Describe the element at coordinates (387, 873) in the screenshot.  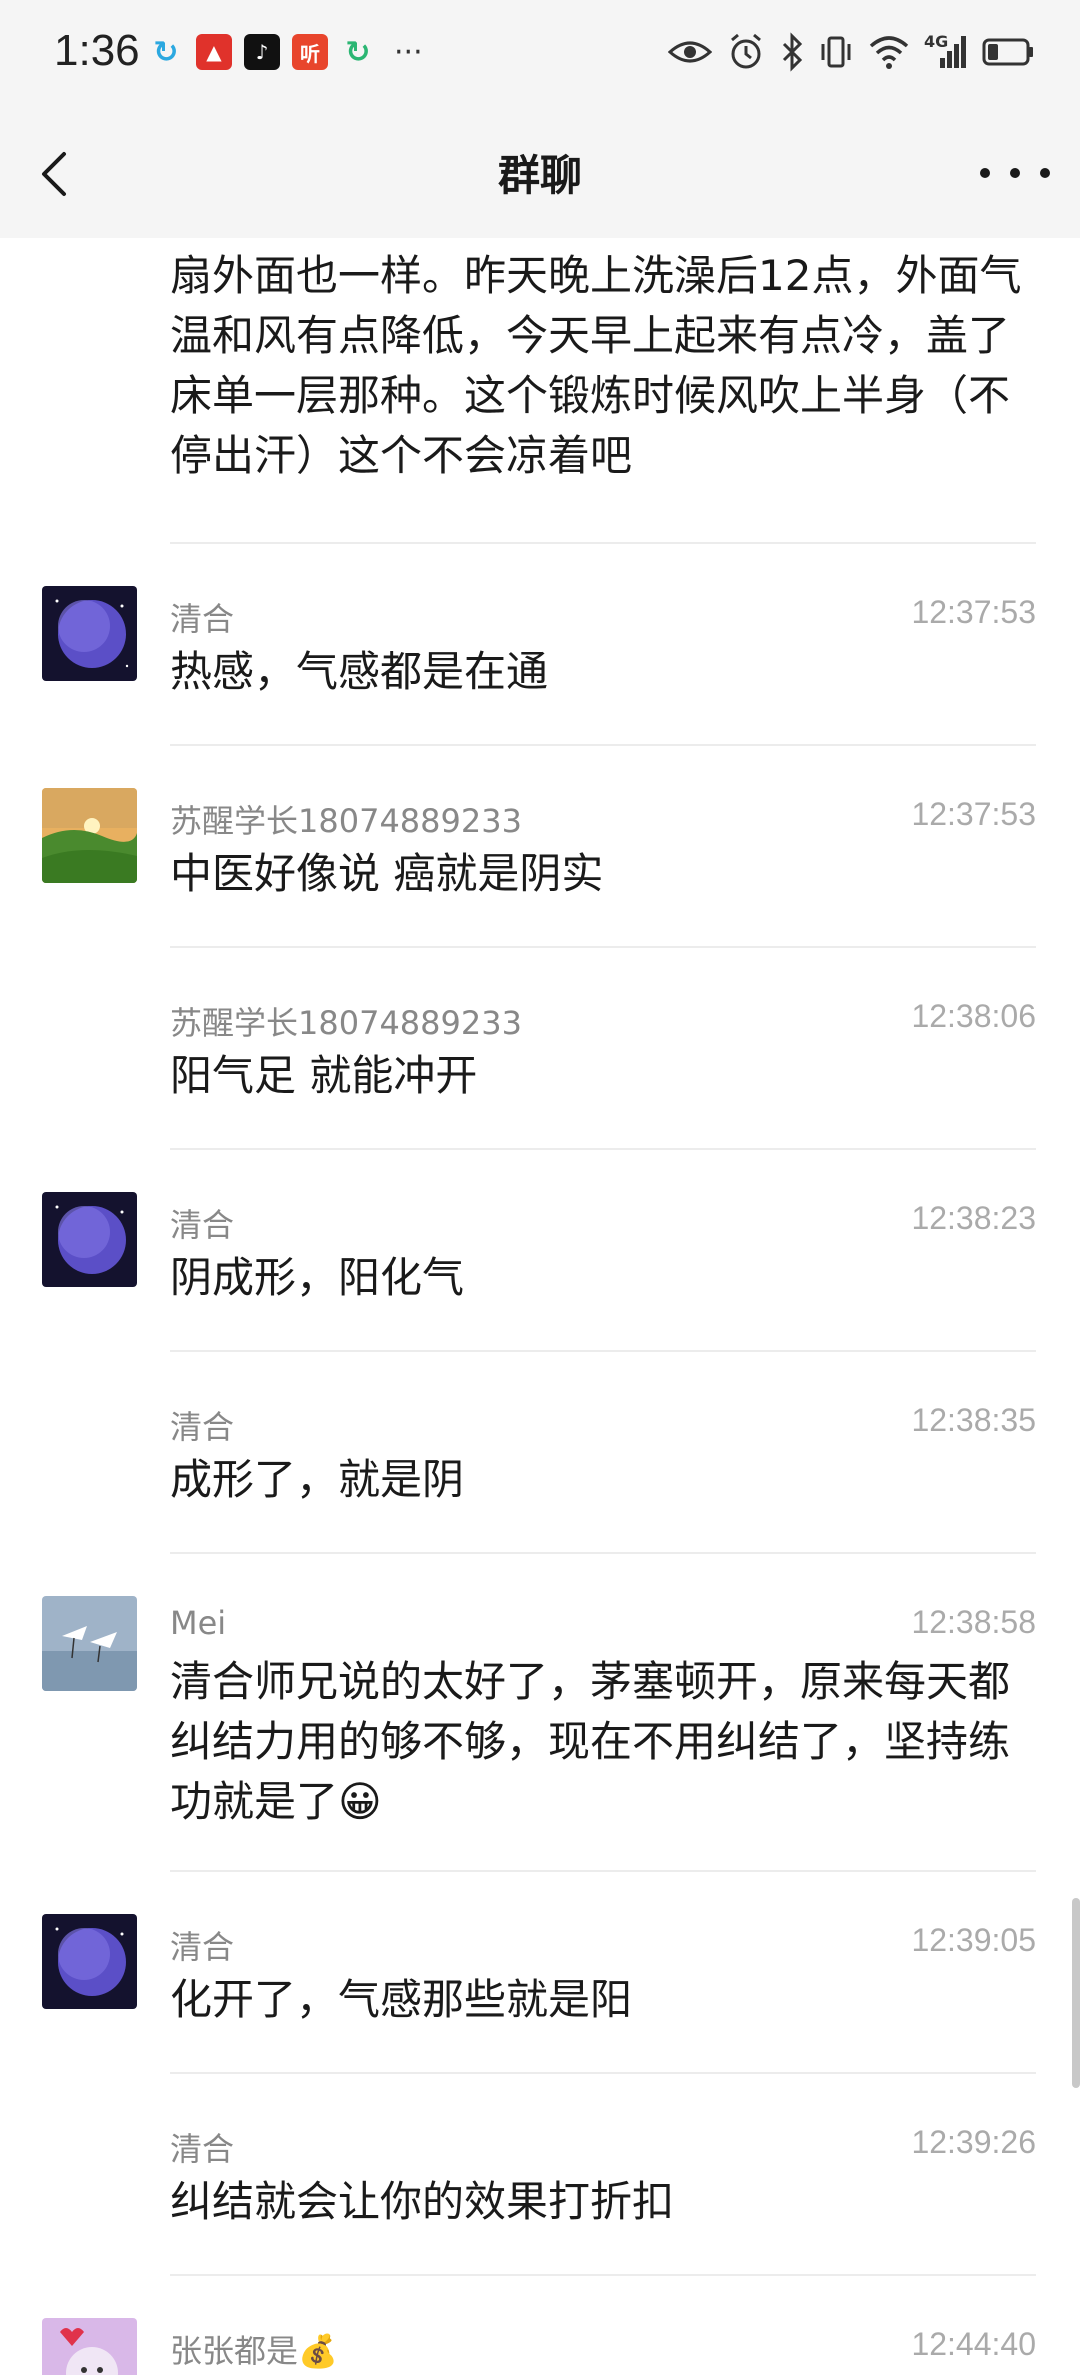
I see `message-text: 中医好像说 癌就是阴实` at that location.